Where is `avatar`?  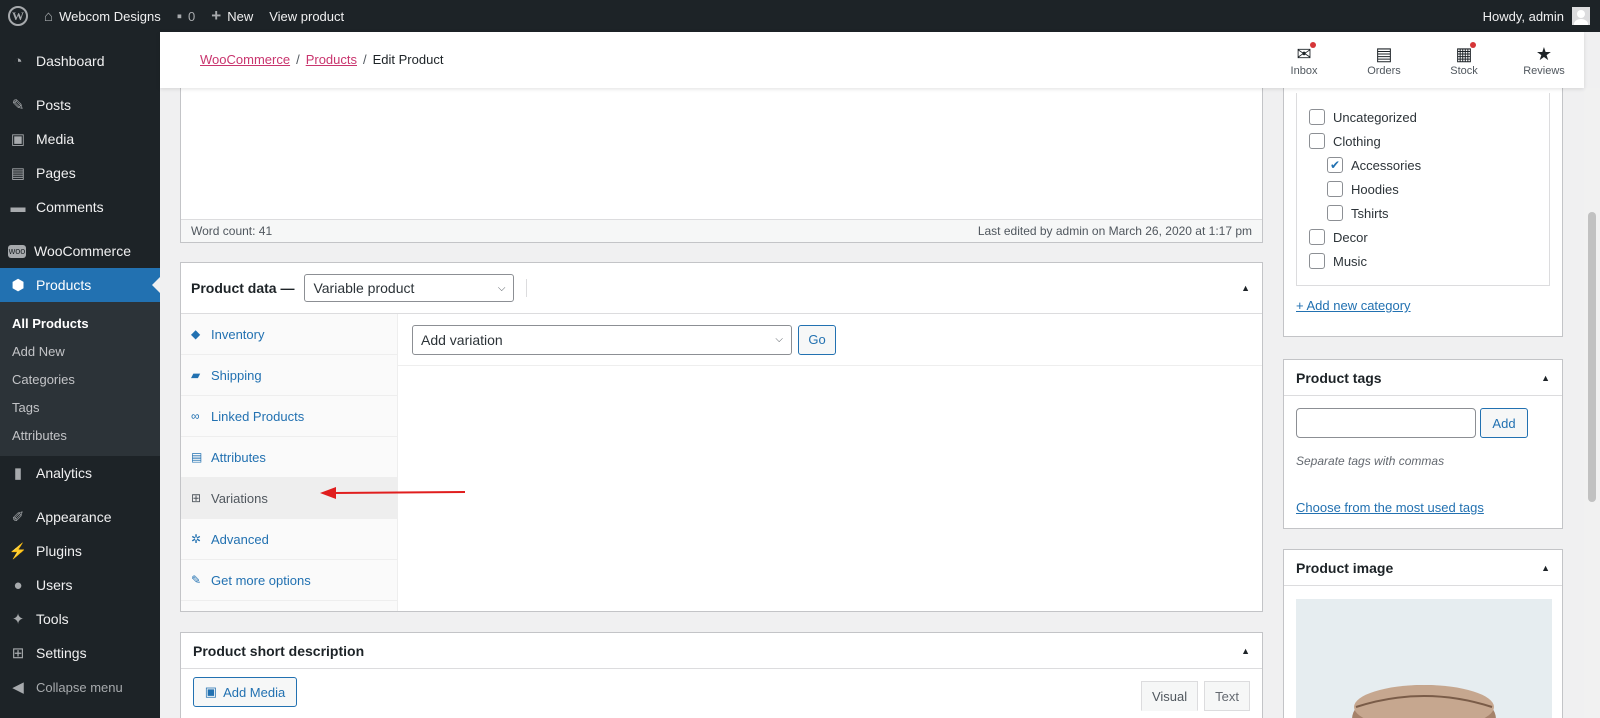 avatar is located at coordinates (1581, 16).